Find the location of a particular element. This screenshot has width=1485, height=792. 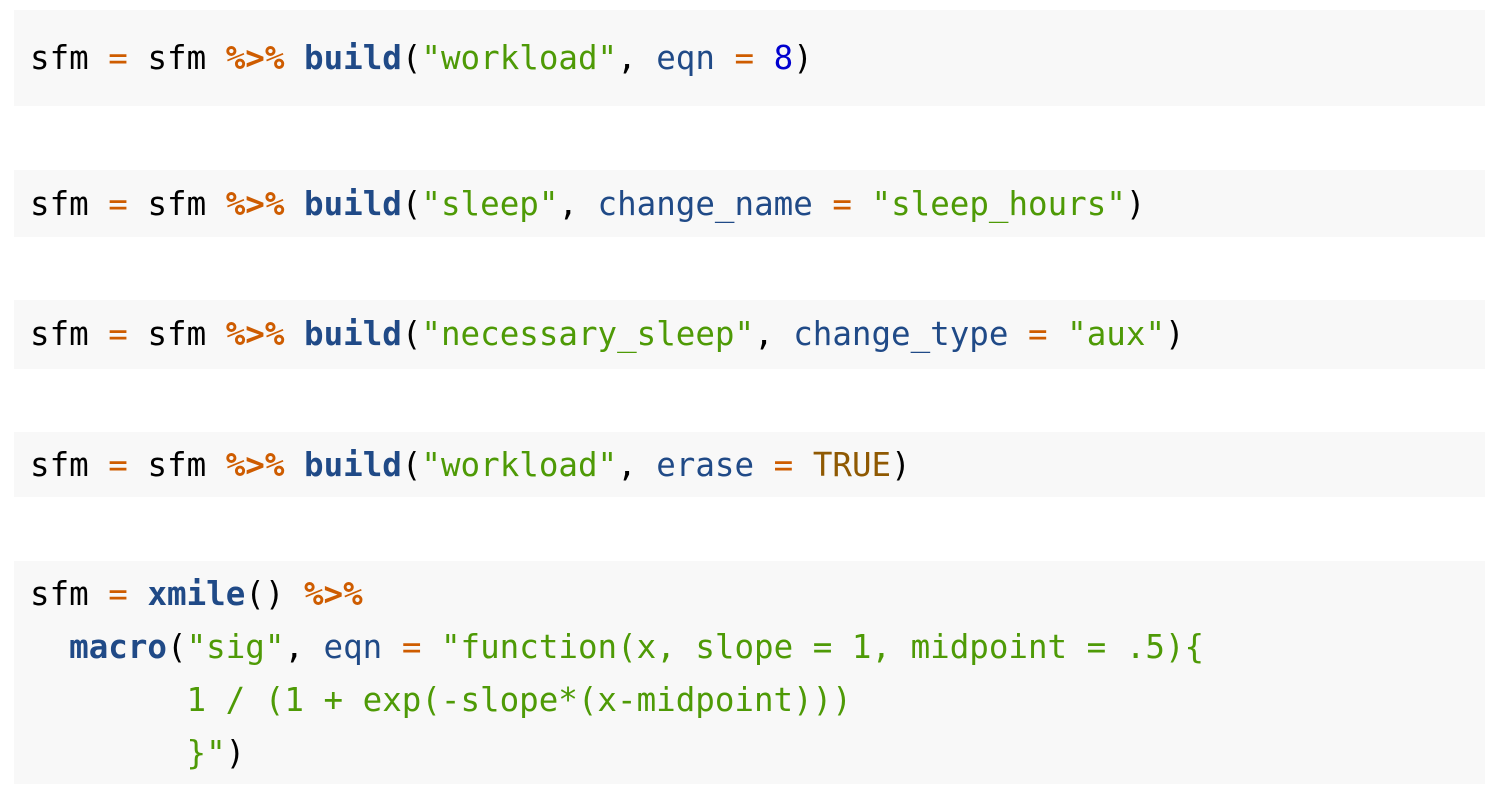

code-token-string: 1 / (1 + exp(-slope*(x-midpoint))) is located at coordinates (441, 700).